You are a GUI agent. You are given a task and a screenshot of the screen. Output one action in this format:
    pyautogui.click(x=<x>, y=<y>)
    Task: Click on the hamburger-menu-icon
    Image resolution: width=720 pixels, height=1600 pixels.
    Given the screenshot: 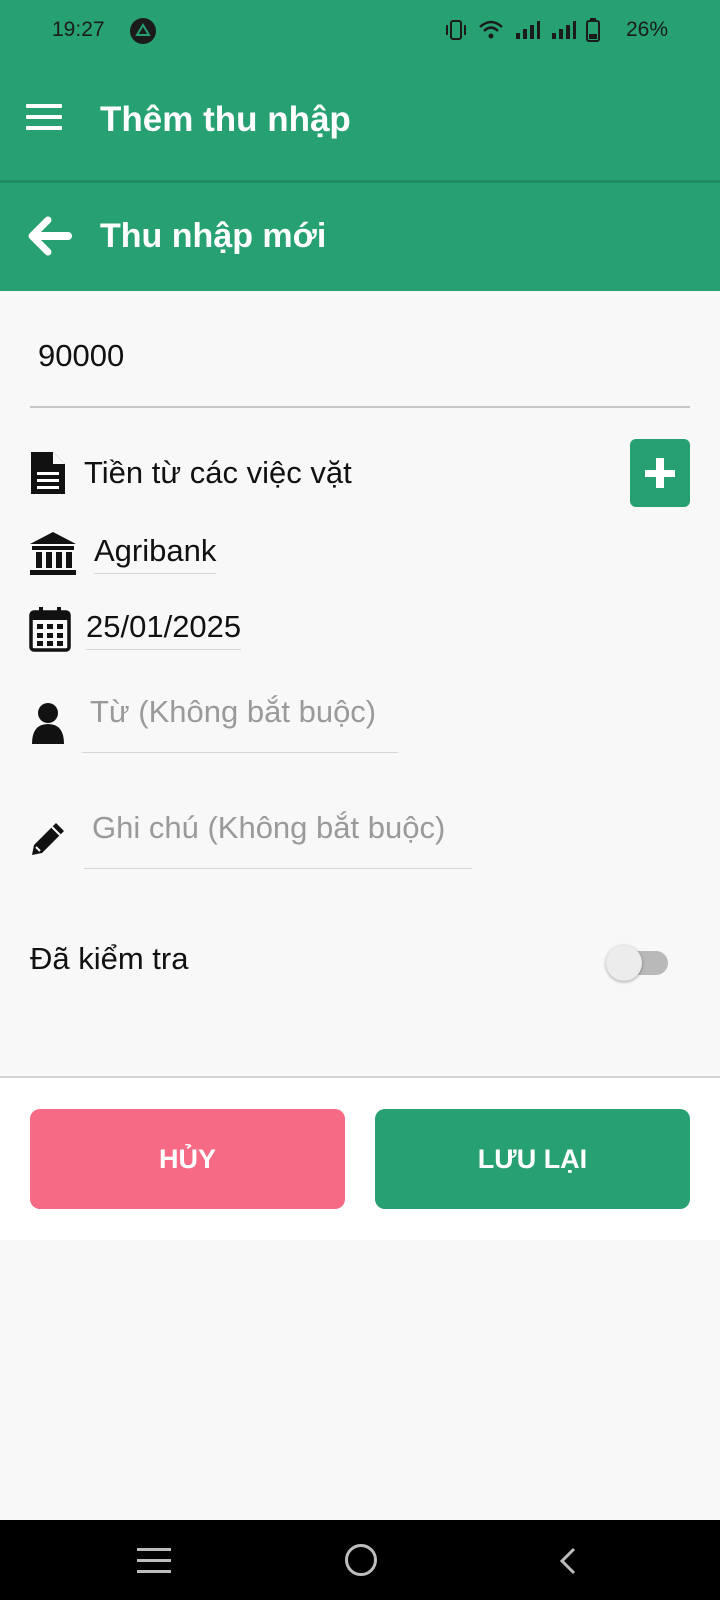 What is the action you would take?
    pyautogui.click(x=46, y=121)
    